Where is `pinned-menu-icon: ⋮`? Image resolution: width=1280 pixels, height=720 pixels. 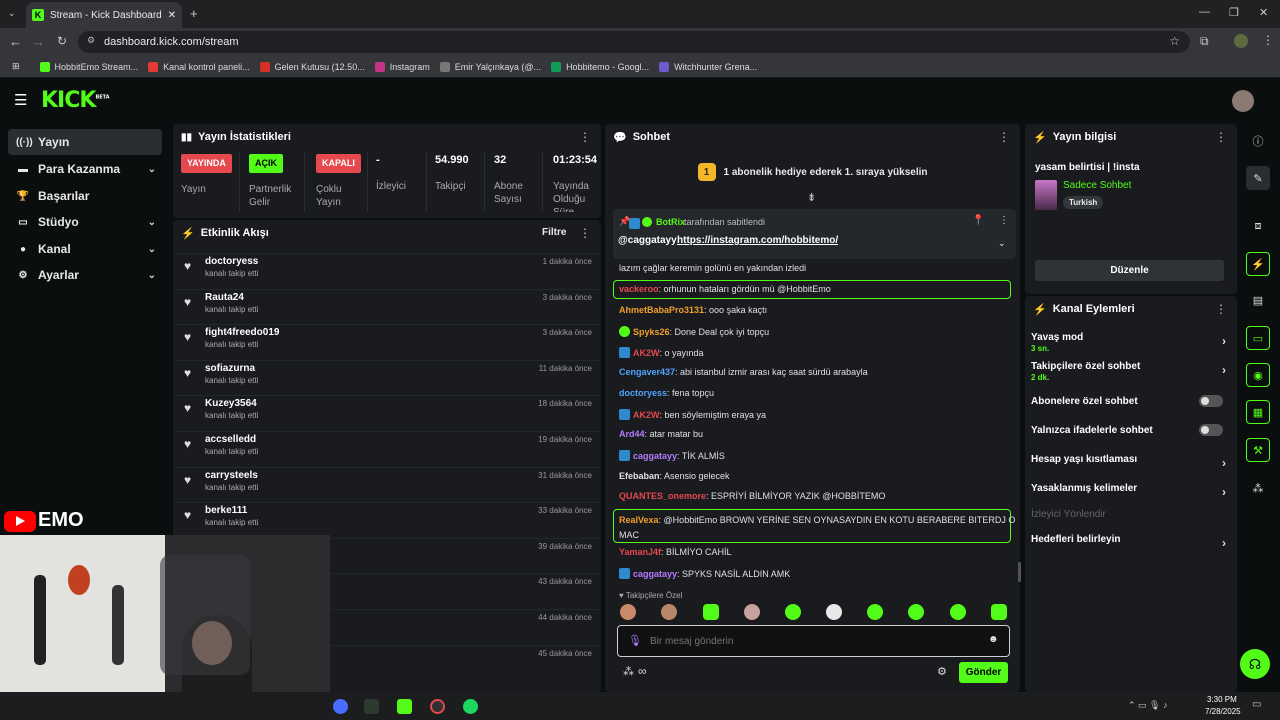
pinned-menu-icon: ⋮ is located at coordinates (1004, 220).